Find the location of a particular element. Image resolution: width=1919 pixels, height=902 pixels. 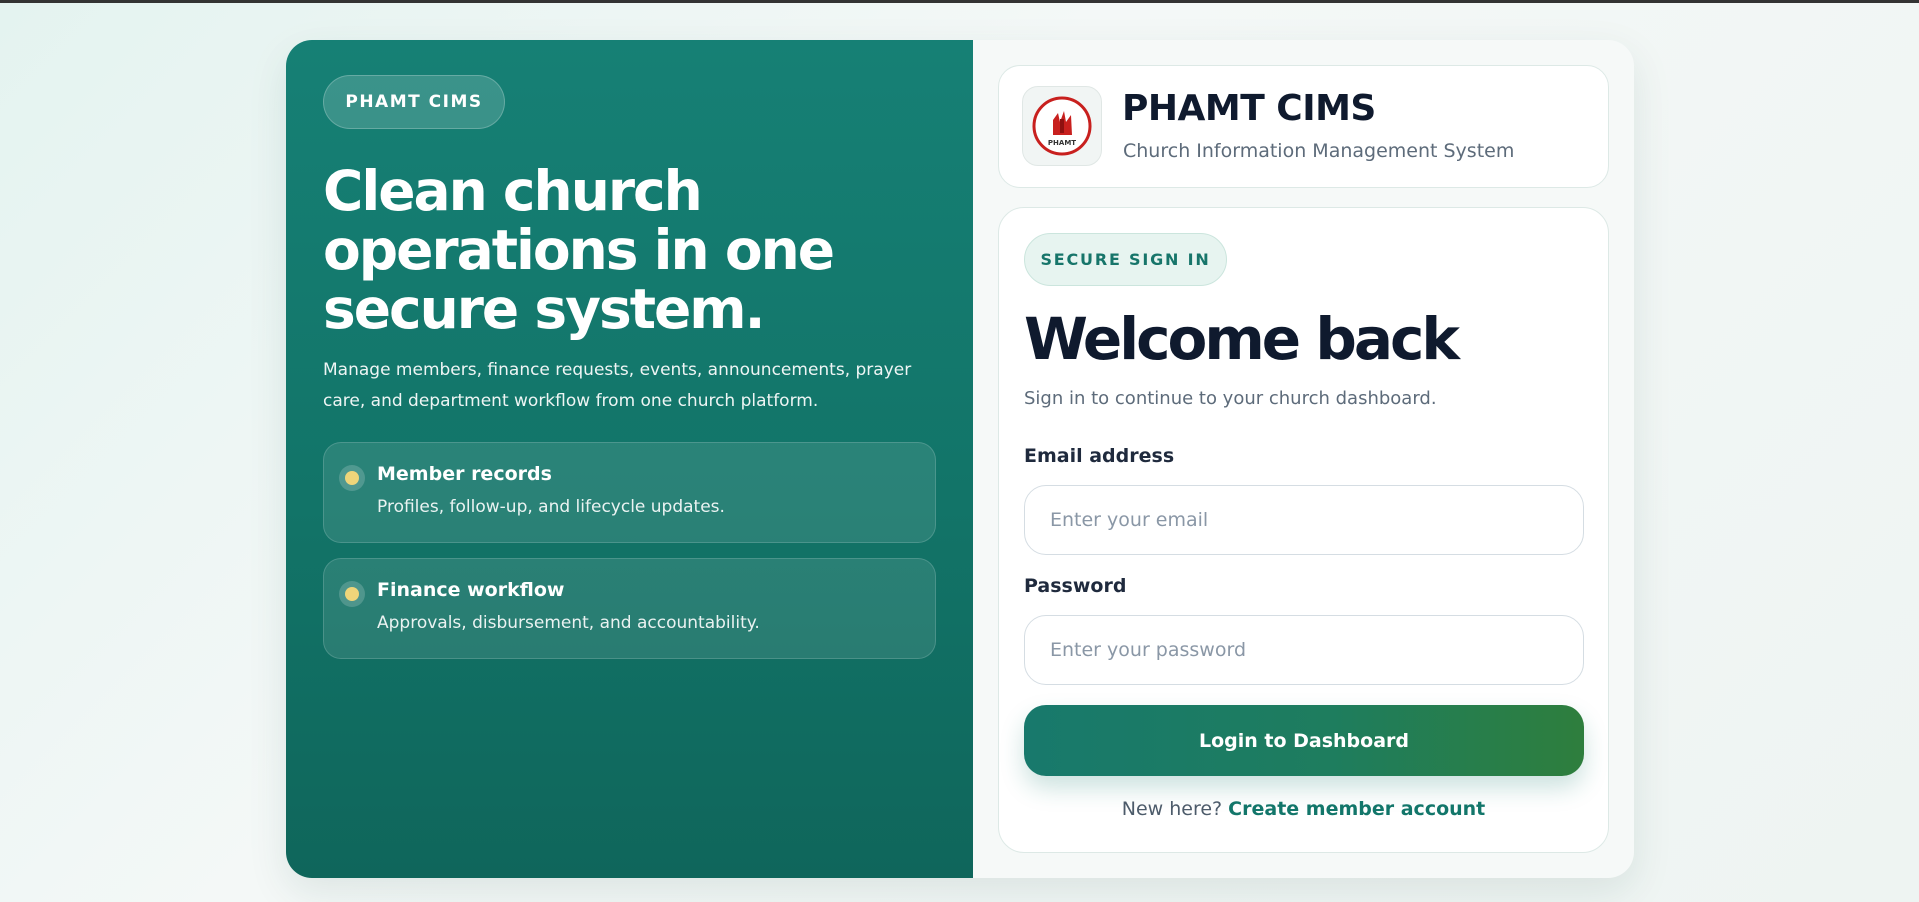

email-field is located at coordinates (1304, 520).